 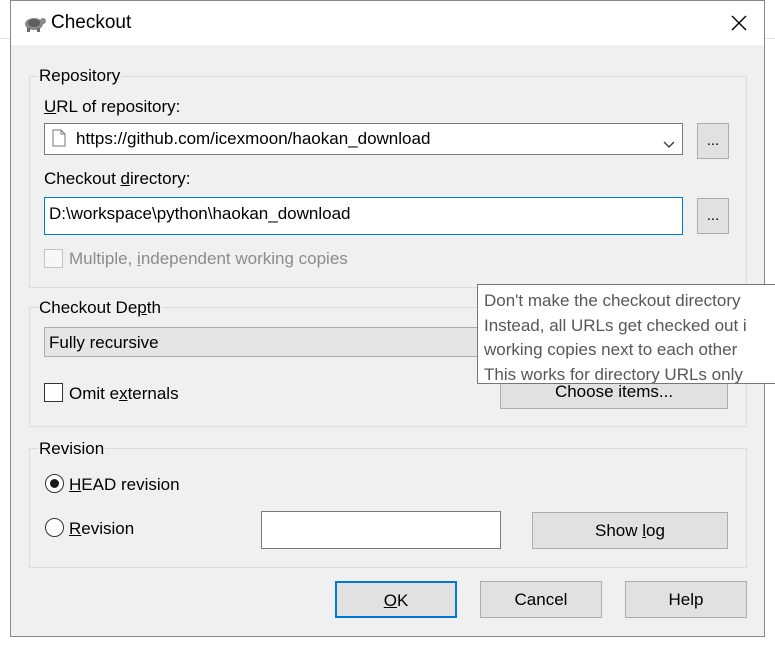 I want to click on tooltip-line: Don't make the checkout directory, so click(x=612, y=300).